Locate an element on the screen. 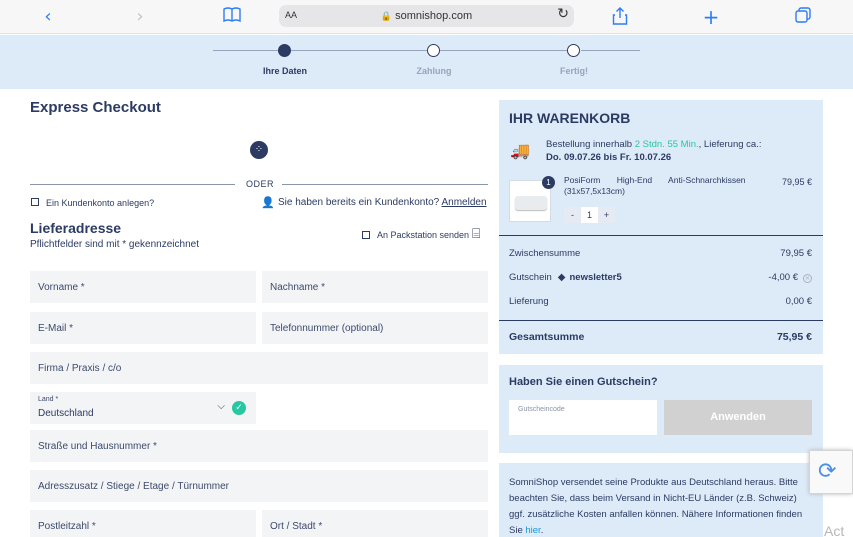 This screenshot has height=537, width=853. voucher-row: Gutschein ◆ newsletter5 -4,00 € ✕ is located at coordinates (660, 277).